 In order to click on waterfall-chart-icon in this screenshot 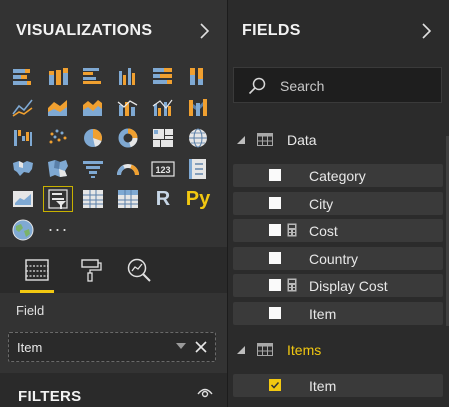, I will do `click(23, 138)`.